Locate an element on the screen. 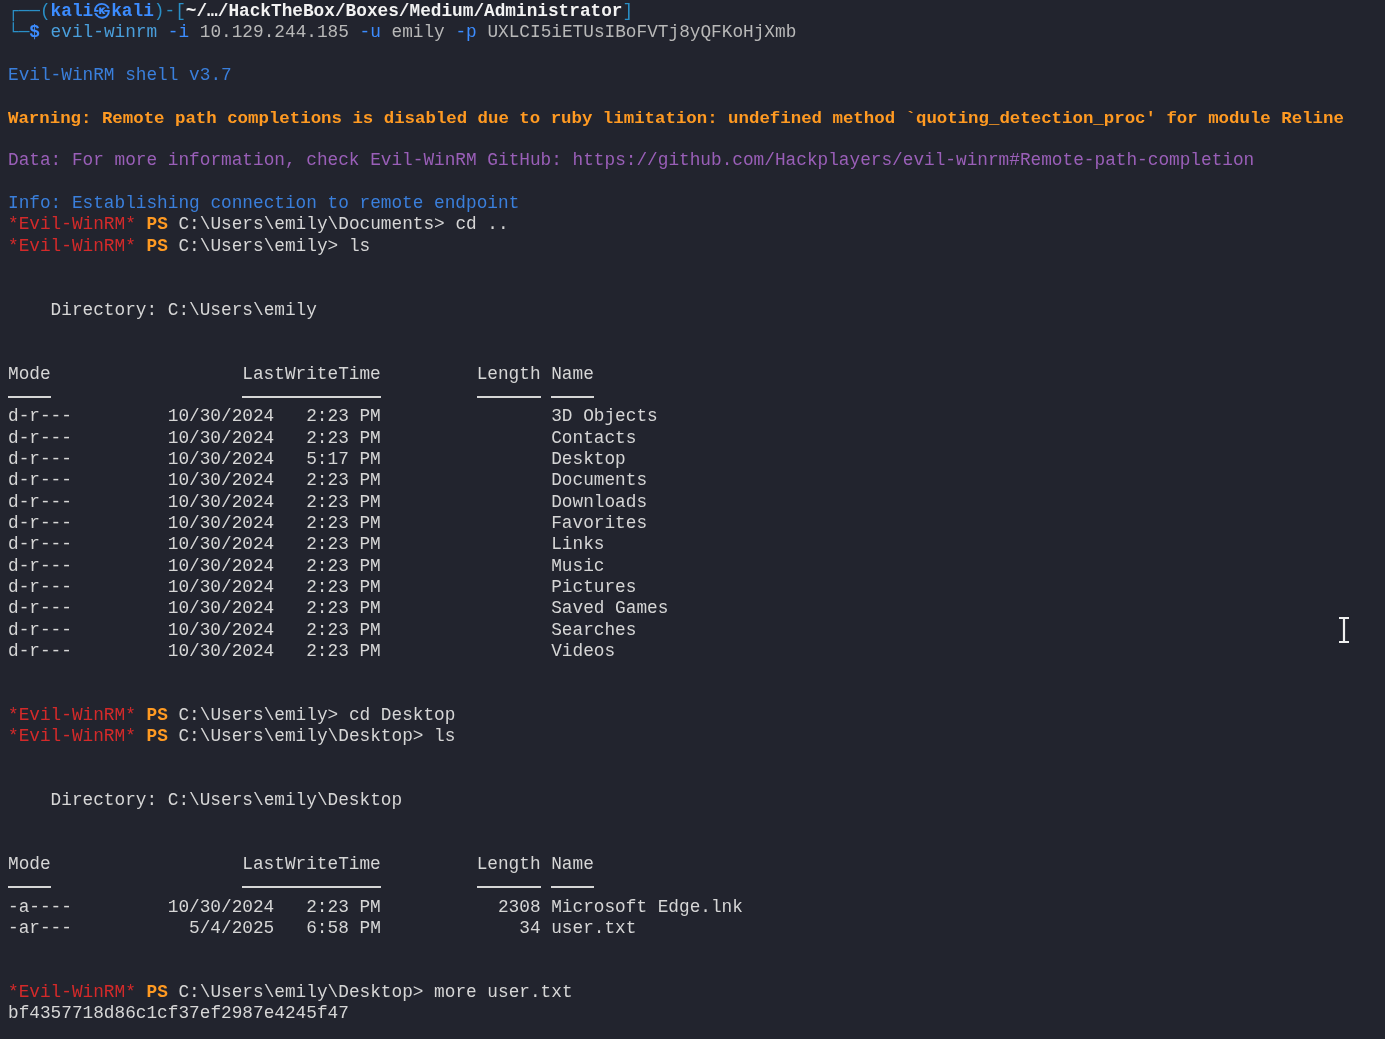 The height and width of the screenshot is (1039, 1385). name-cell: Pictures is located at coordinates (594, 587).